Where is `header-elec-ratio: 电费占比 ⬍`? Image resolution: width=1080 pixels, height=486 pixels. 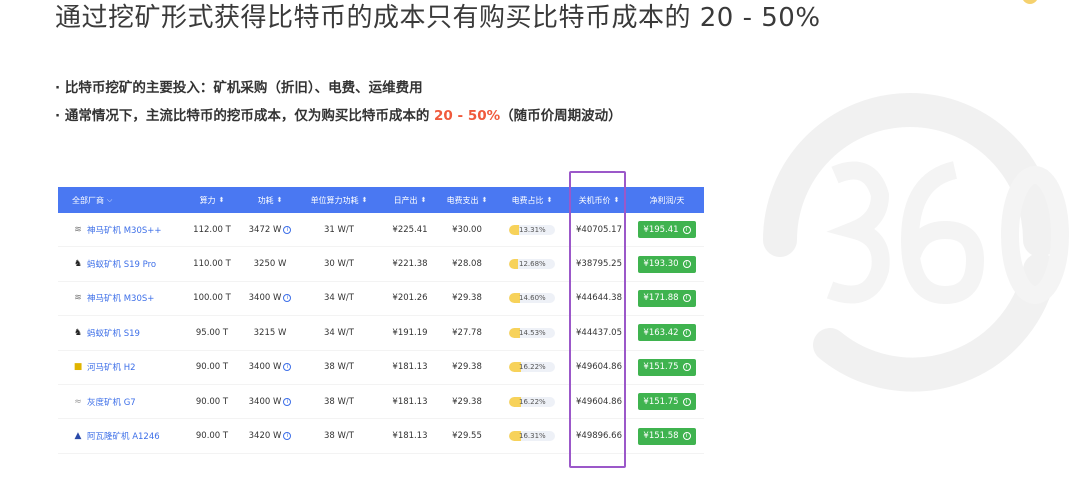
header-elec-ratio: 电费占比 ⬍ is located at coordinates (532, 200).